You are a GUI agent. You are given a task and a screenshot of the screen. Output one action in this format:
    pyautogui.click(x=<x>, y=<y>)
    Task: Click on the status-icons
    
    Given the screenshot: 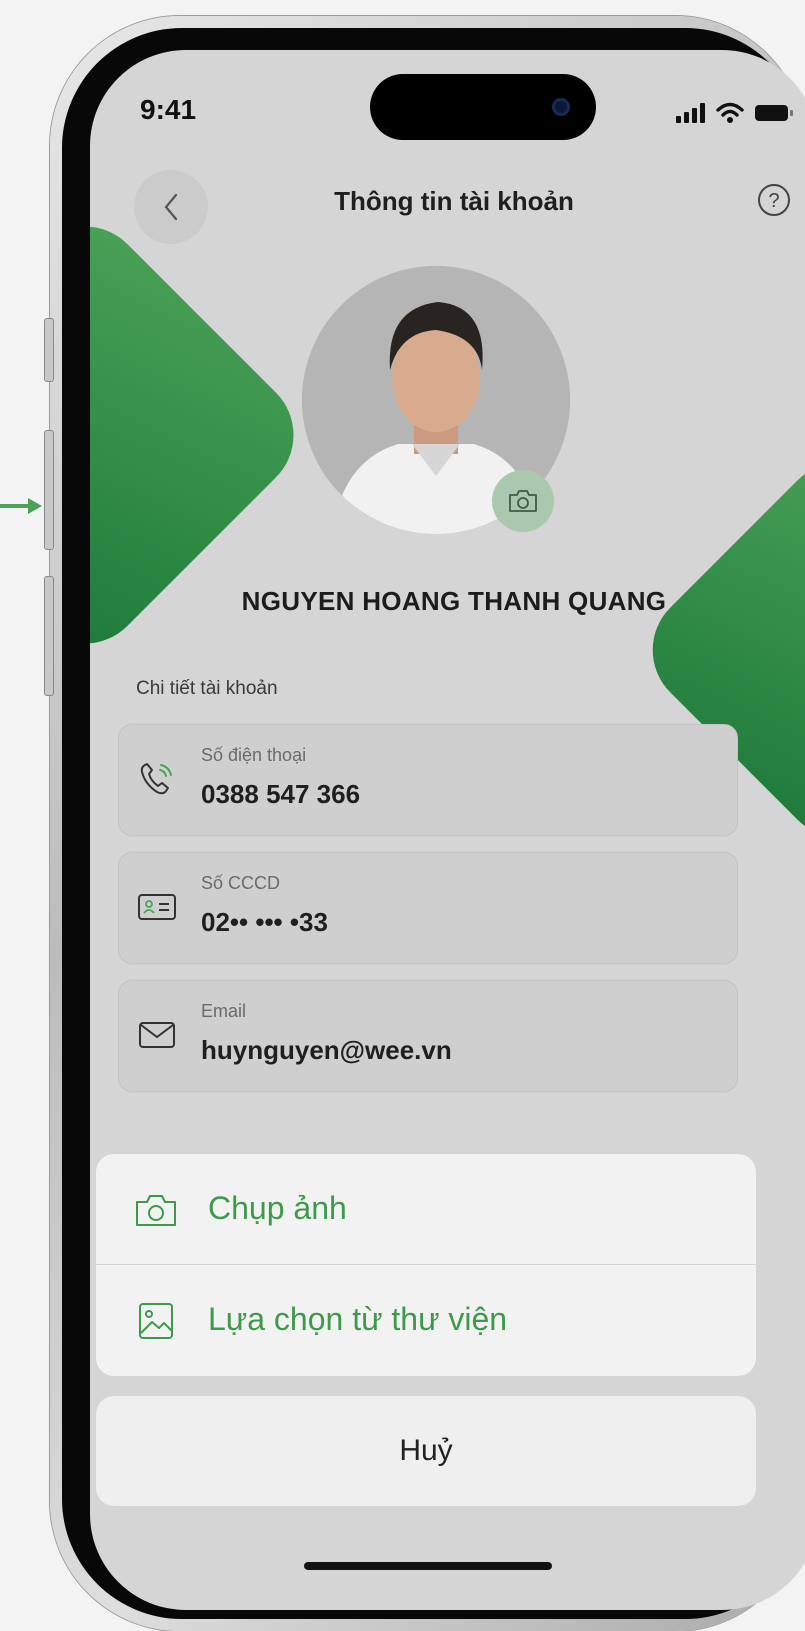 What is the action you would take?
    pyautogui.click(x=735, y=113)
    